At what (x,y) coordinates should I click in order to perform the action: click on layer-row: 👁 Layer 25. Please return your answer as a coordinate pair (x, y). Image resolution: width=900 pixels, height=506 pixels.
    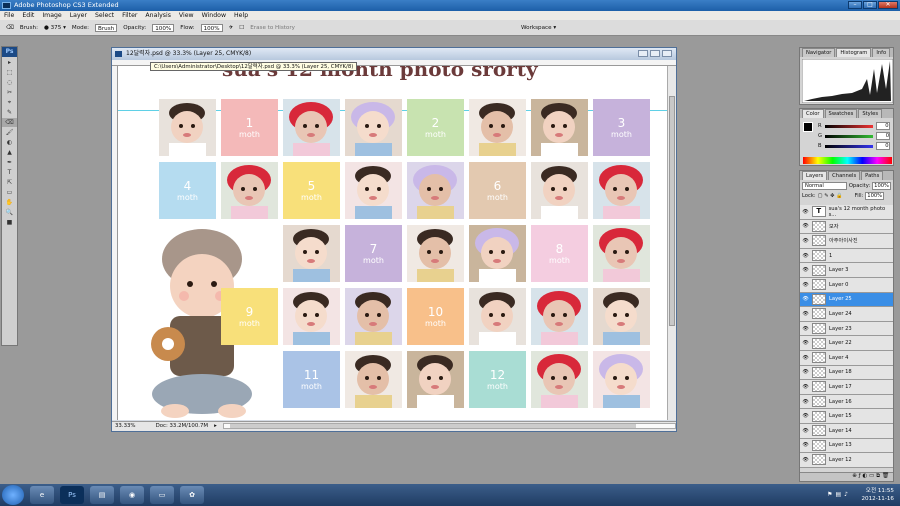
    Looking at the image, I should click on (846, 300).